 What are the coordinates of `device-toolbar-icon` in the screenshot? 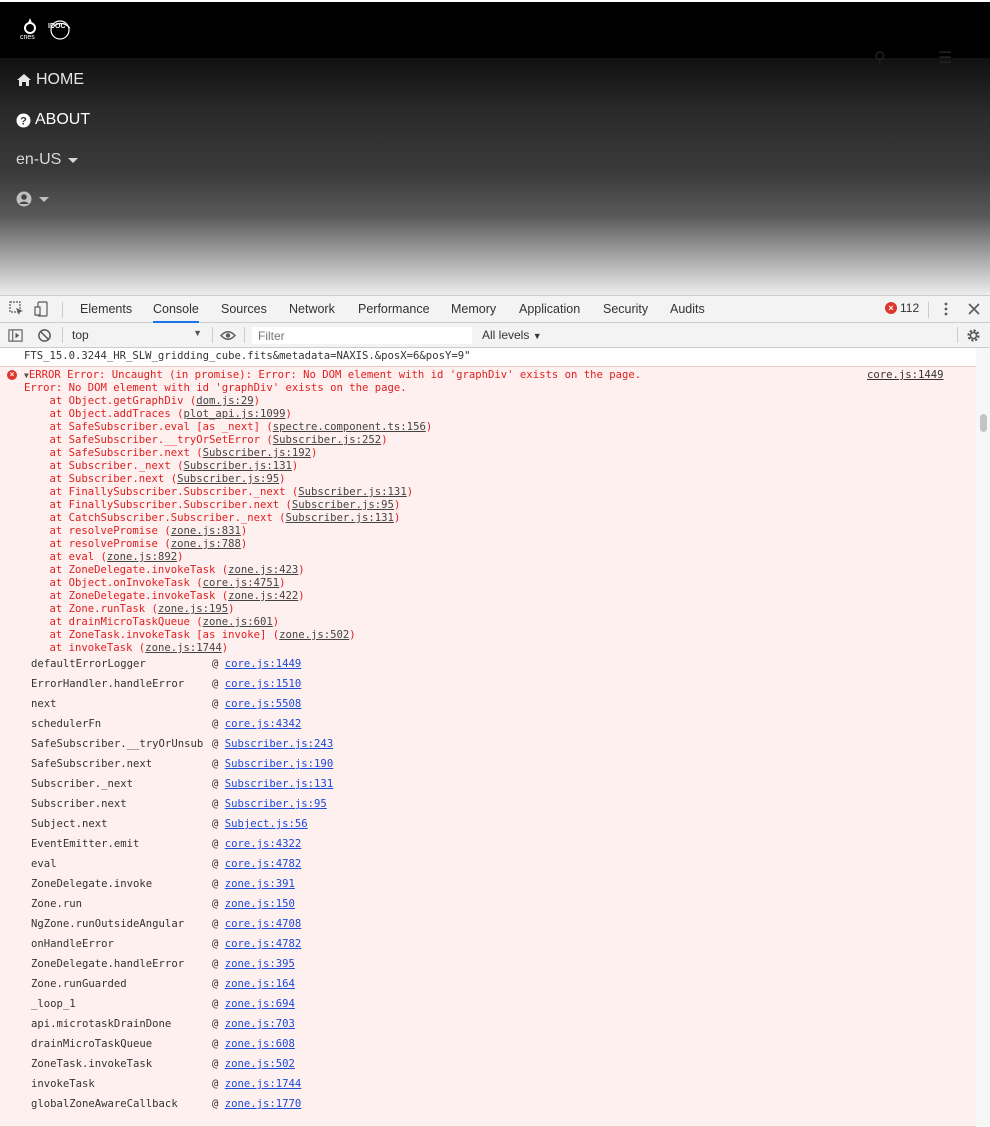 It's located at (42, 309).